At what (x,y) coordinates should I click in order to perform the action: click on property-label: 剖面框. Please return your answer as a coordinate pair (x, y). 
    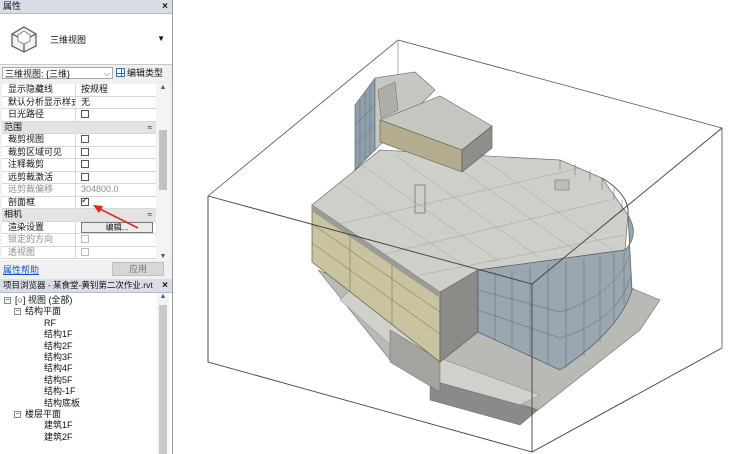
    Looking at the image, I should click on (39, 202).